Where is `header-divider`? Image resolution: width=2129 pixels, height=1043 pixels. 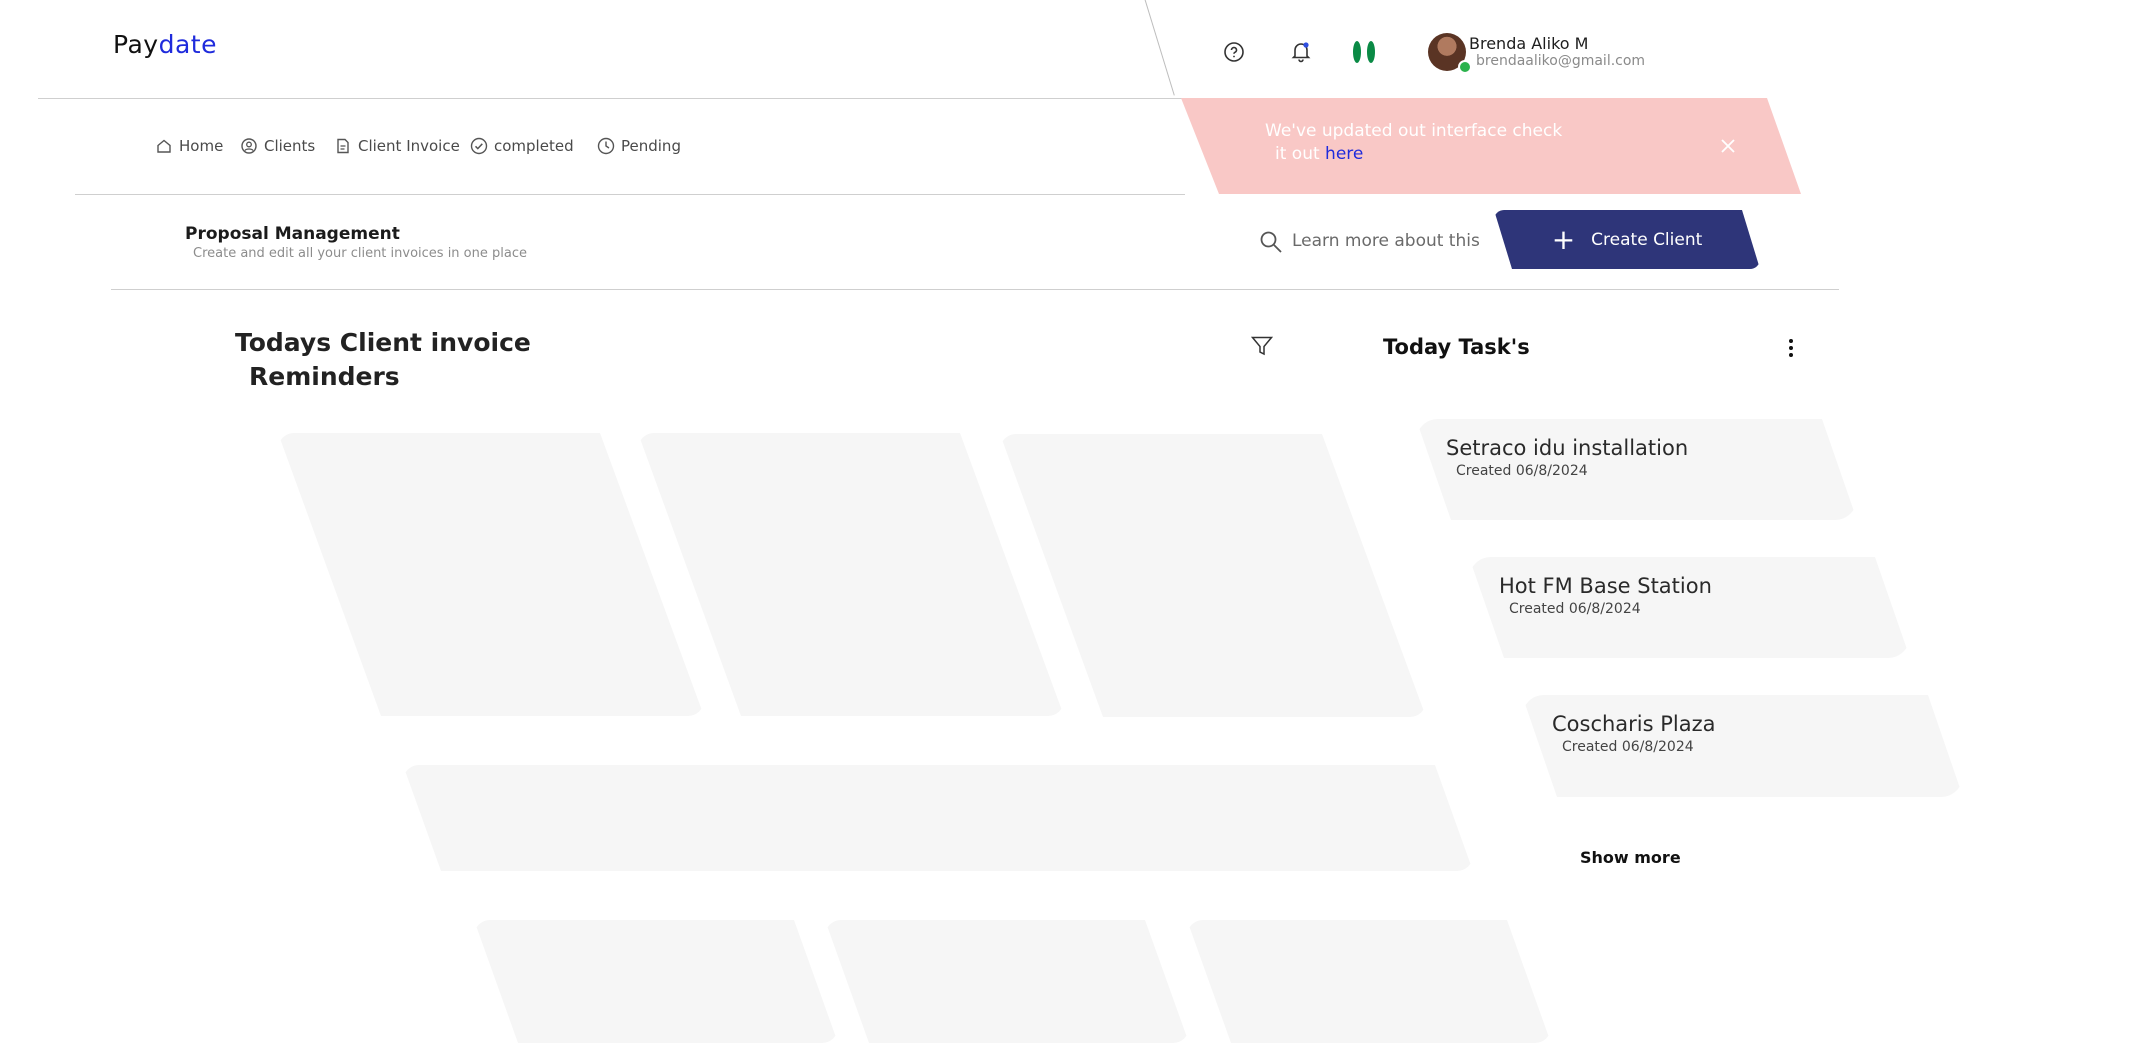
header-divider is located at coordinates (610, 98).